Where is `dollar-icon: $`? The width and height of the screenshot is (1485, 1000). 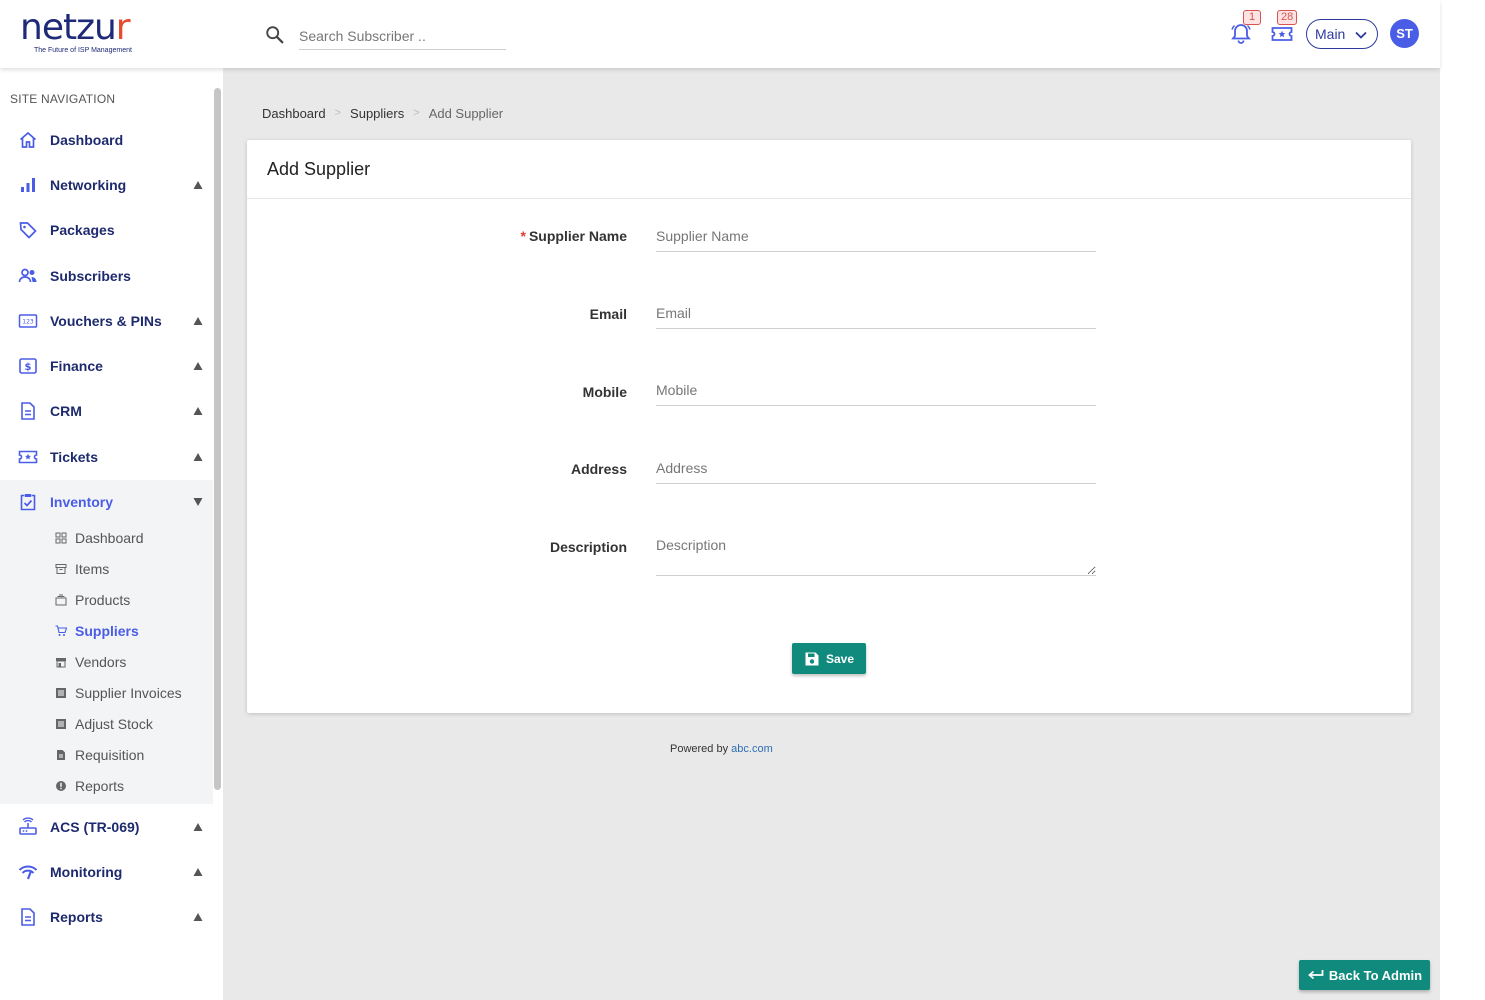
dollar-icon: $ is located at coordinates (28, 366).